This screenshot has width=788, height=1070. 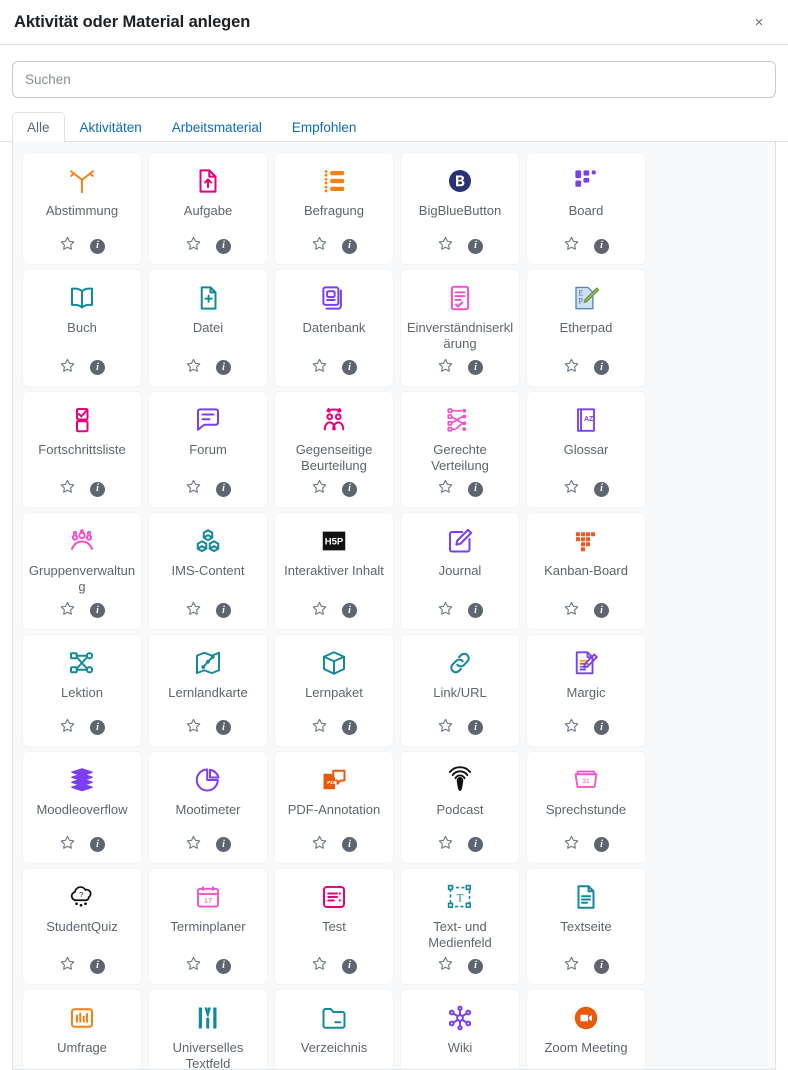 What do you see at coordinates (460, 208) in the screenshot?
I see `activity-card: BigBlueButton i` at bounding box center [460, 208].